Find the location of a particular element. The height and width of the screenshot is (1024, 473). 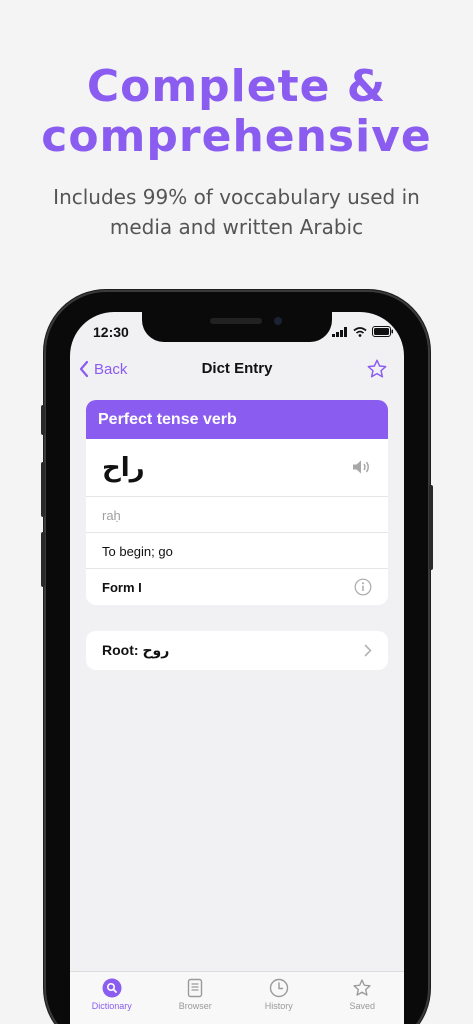

entry-type-header: Perfect tense verb is located at coordinates (237, 419).